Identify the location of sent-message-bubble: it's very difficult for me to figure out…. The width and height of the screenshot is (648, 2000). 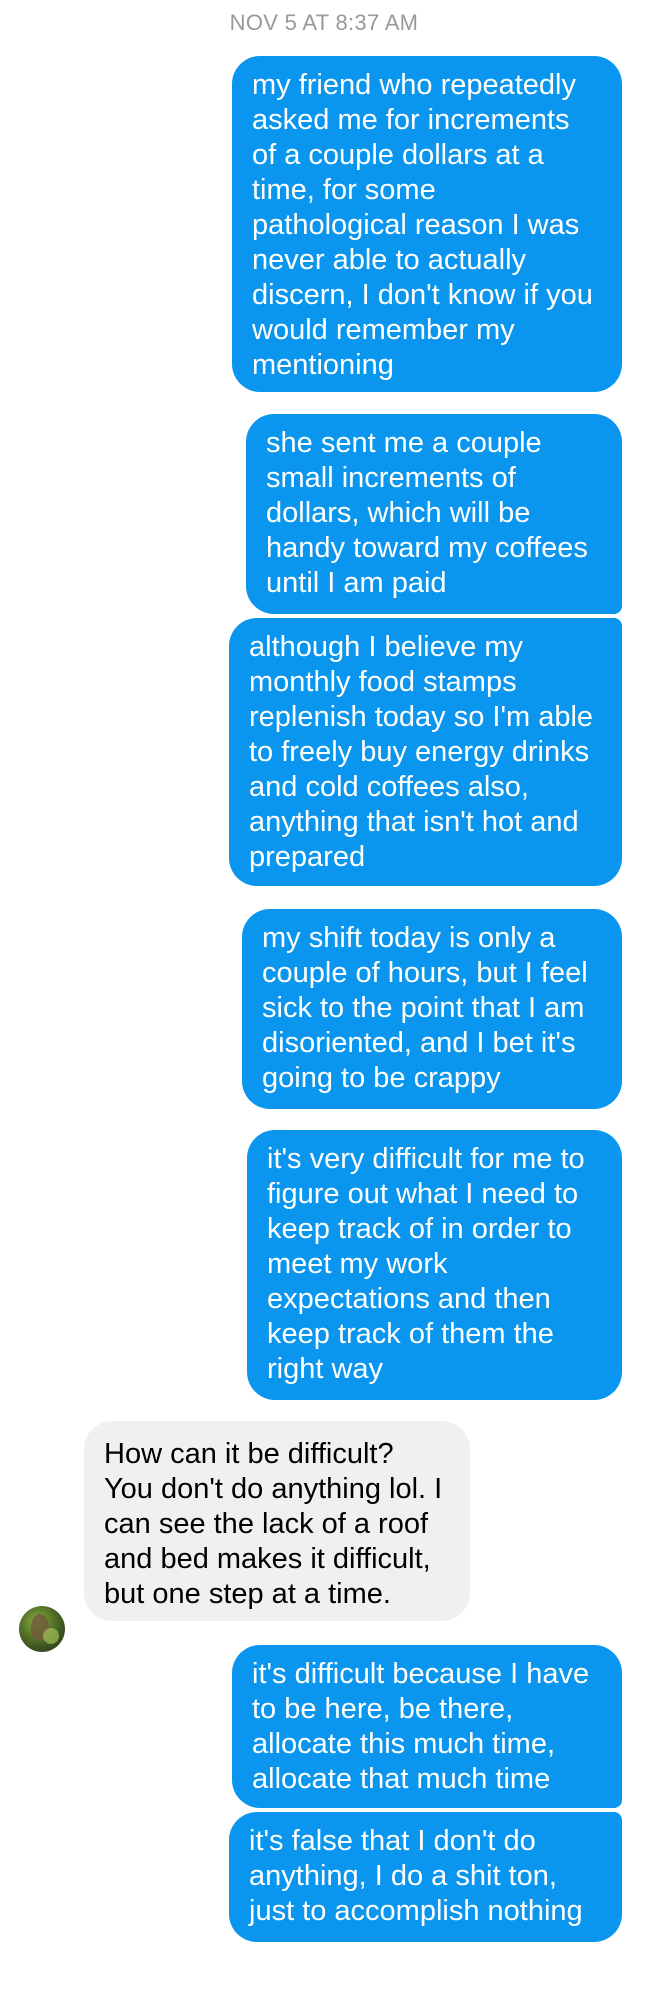
(434, 1265).